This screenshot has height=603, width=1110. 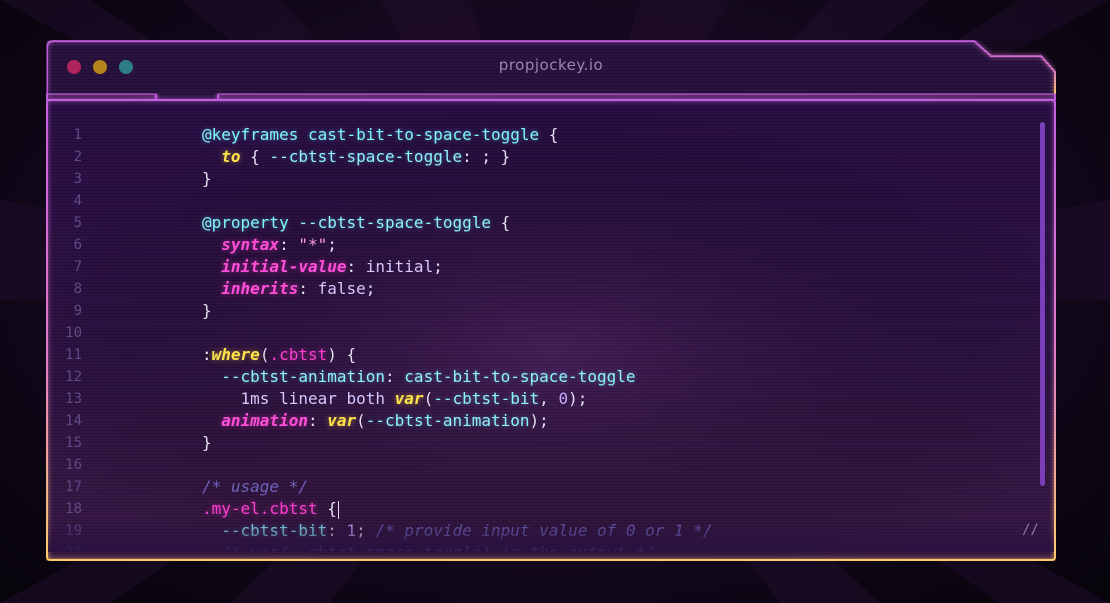 What do you see at coordinates (338, 509) in the screenshot?
I see `text-cursor` at bounding box center [338, 509].